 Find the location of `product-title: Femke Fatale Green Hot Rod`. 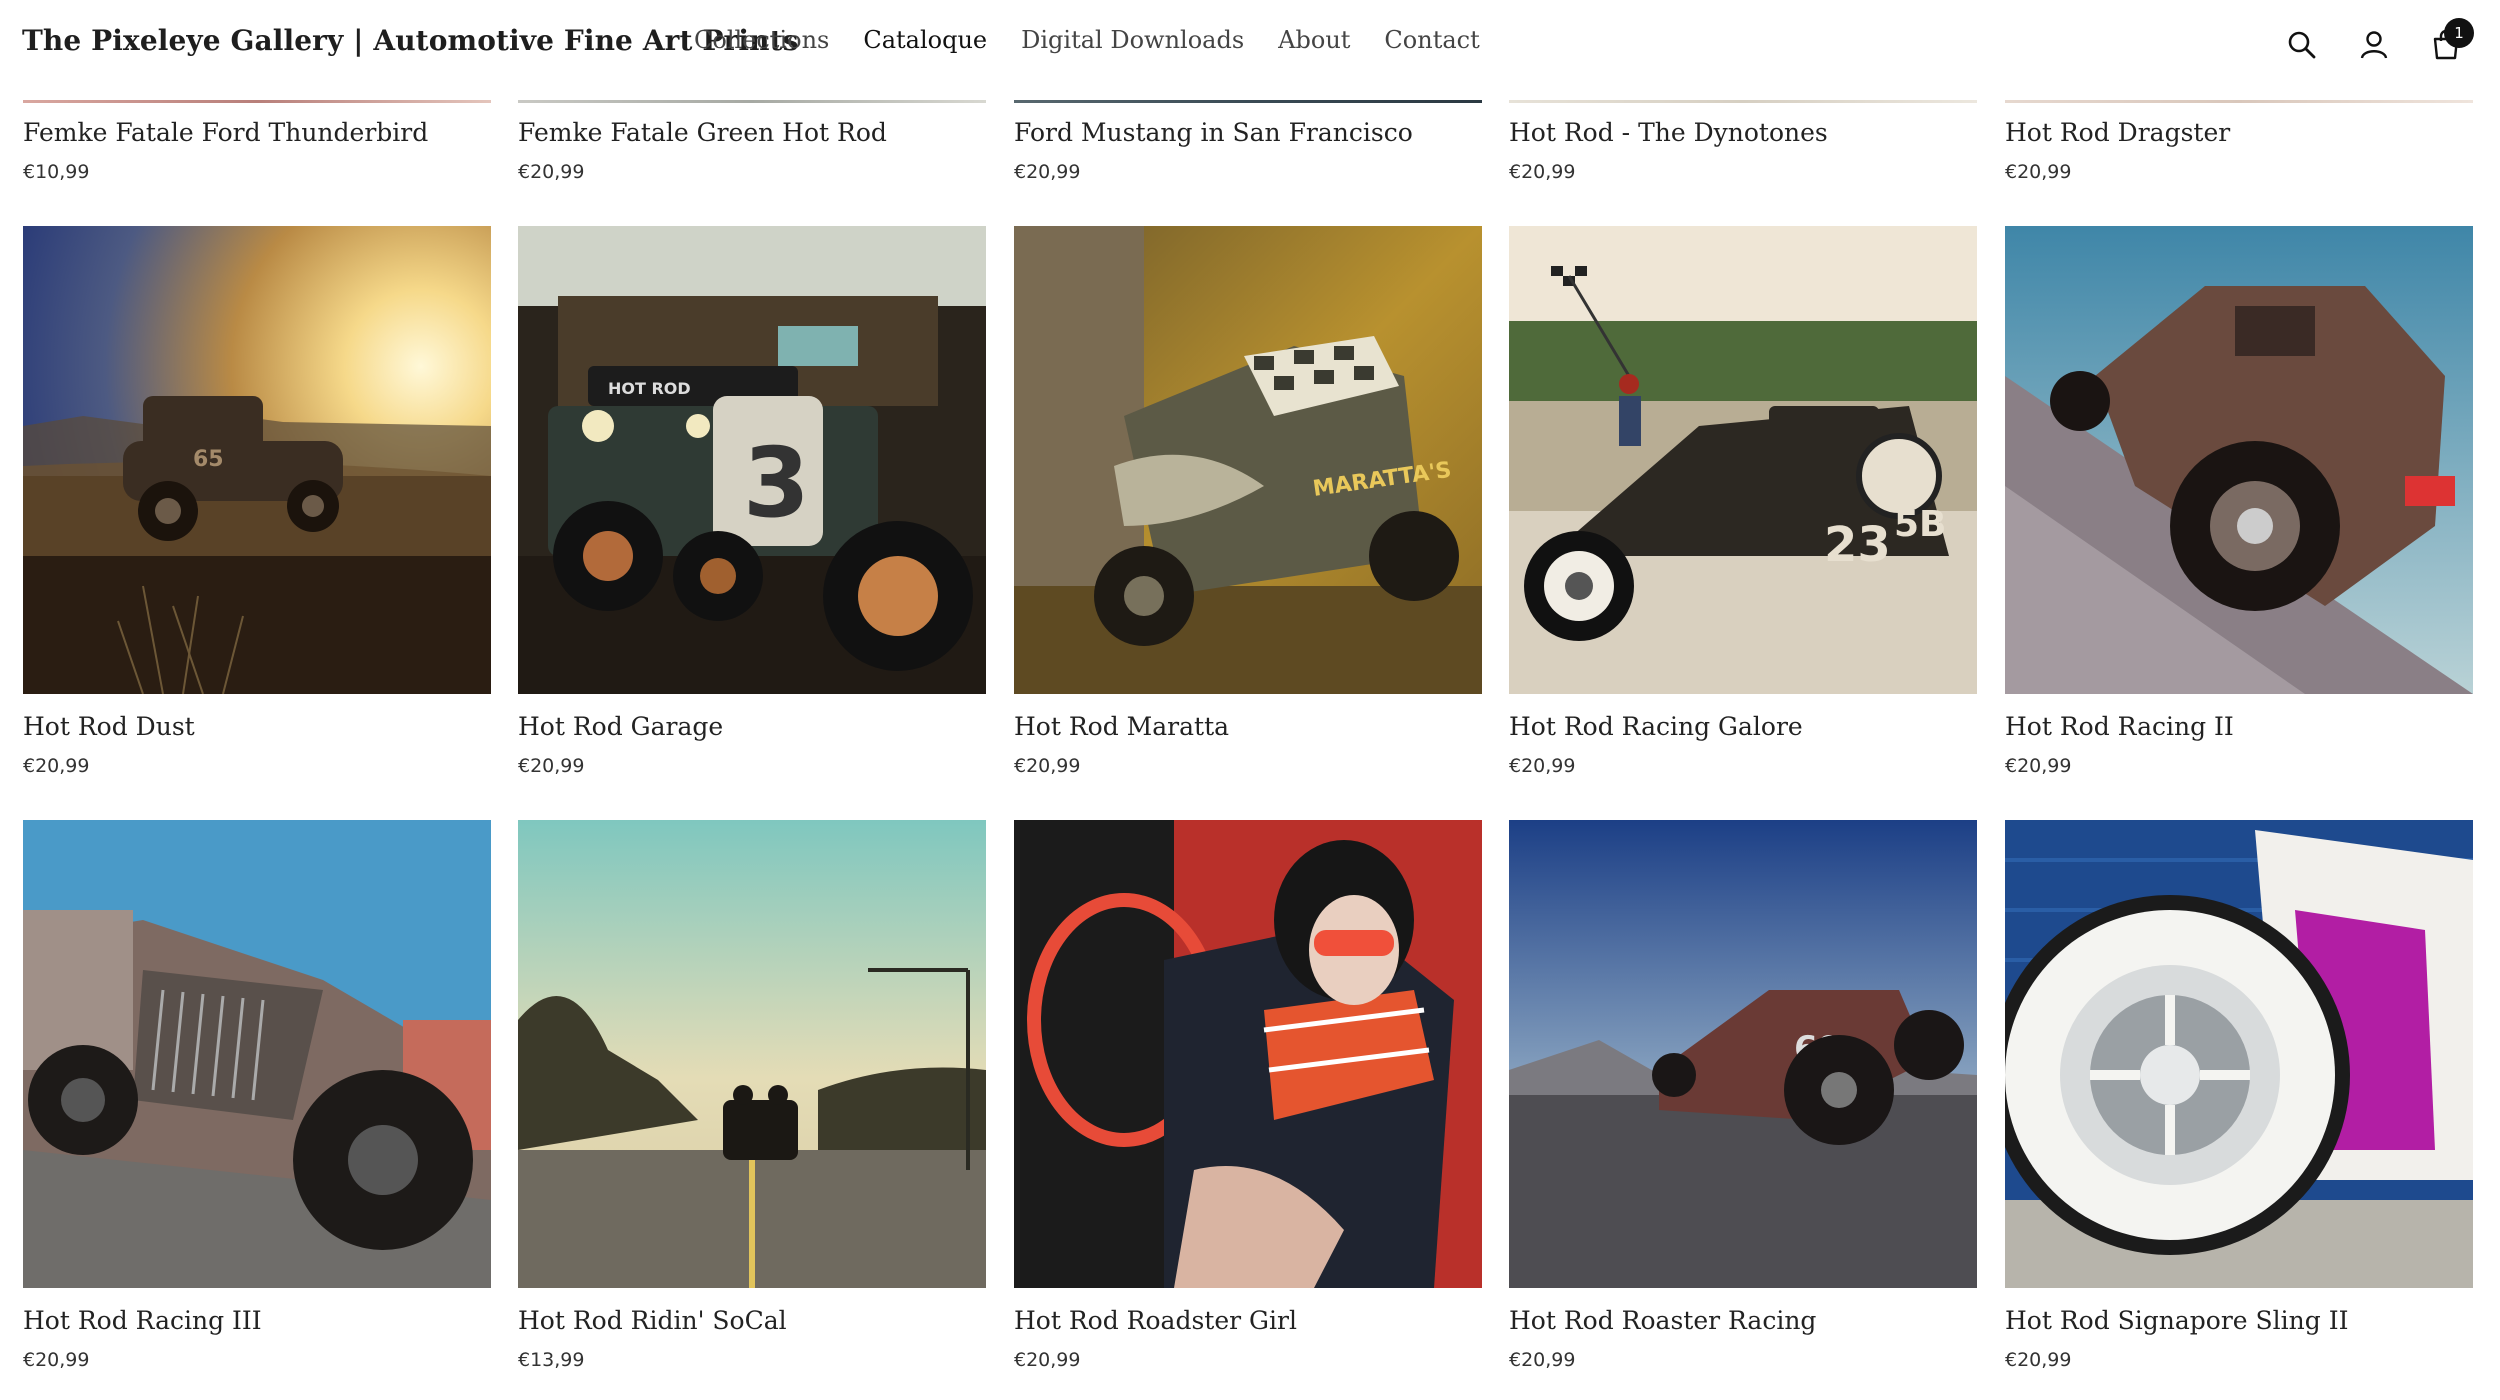

product-title: Femke Fatale Green Hot Rod is located at coordinates (702, 132).